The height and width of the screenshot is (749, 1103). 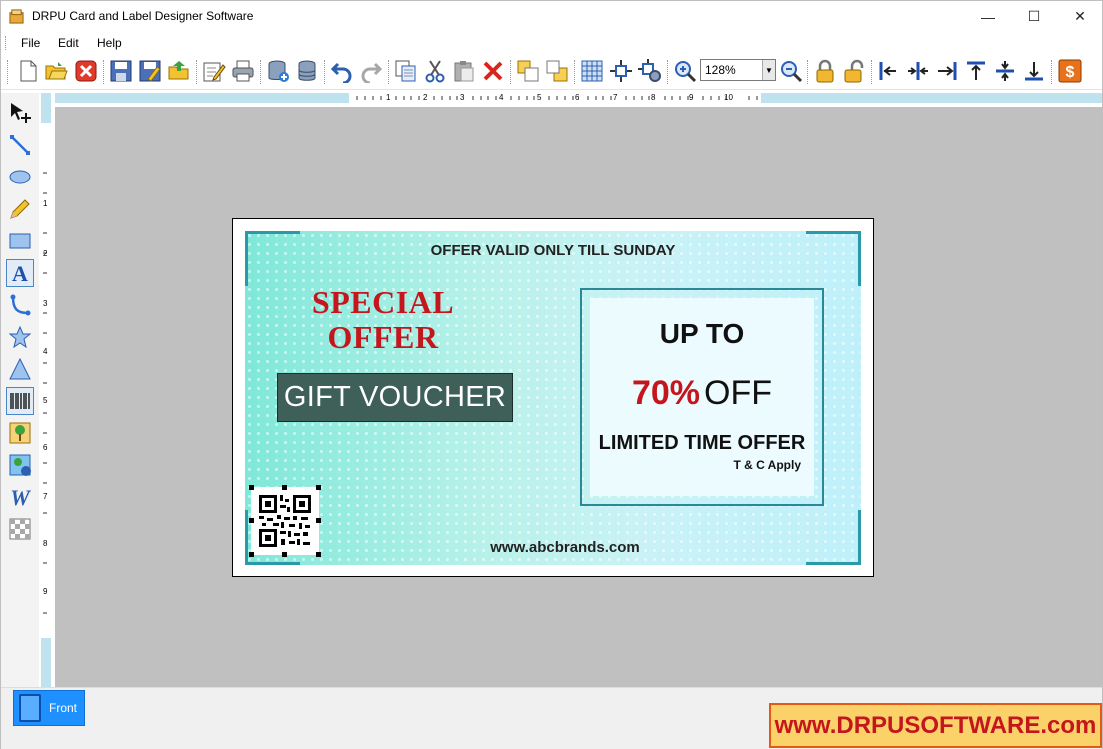 What do you see at coordinates (557, 71) in the screenshot?
I see `send-back-button` at bounding box center [557, 71].